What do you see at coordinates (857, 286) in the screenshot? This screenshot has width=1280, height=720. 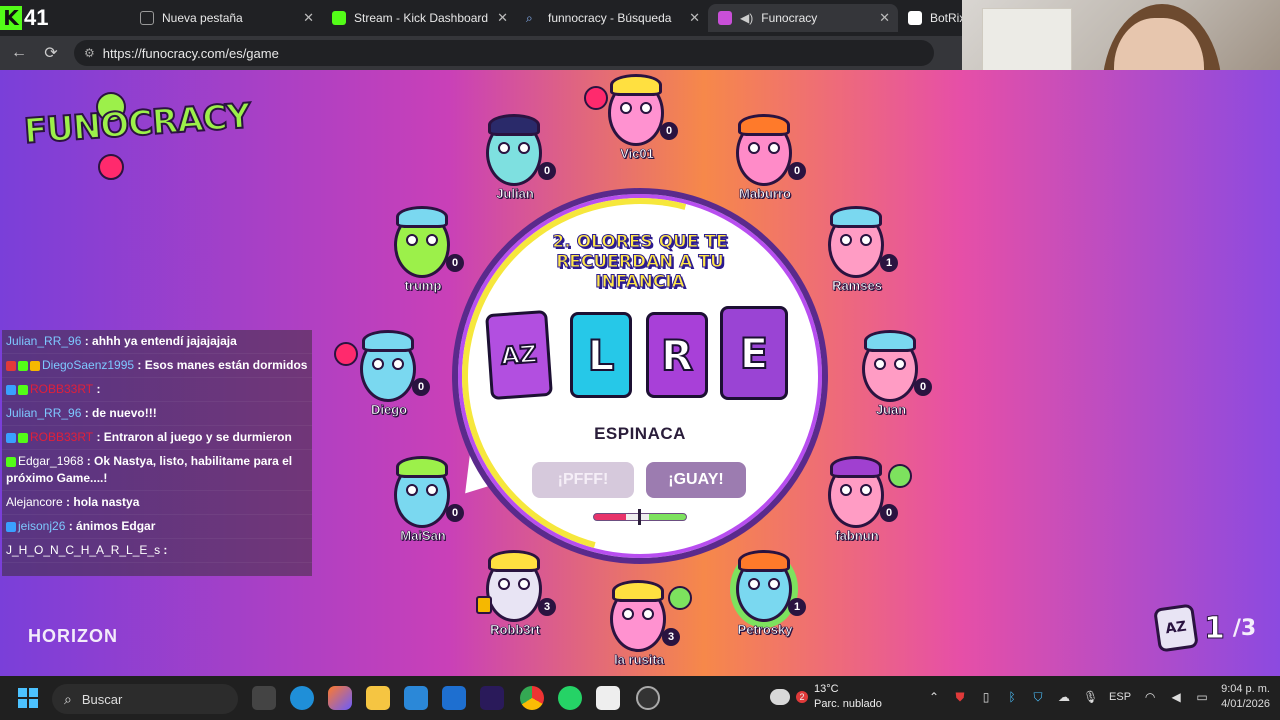 I see `player-name: Ramses` at bounding box center [857, 286].